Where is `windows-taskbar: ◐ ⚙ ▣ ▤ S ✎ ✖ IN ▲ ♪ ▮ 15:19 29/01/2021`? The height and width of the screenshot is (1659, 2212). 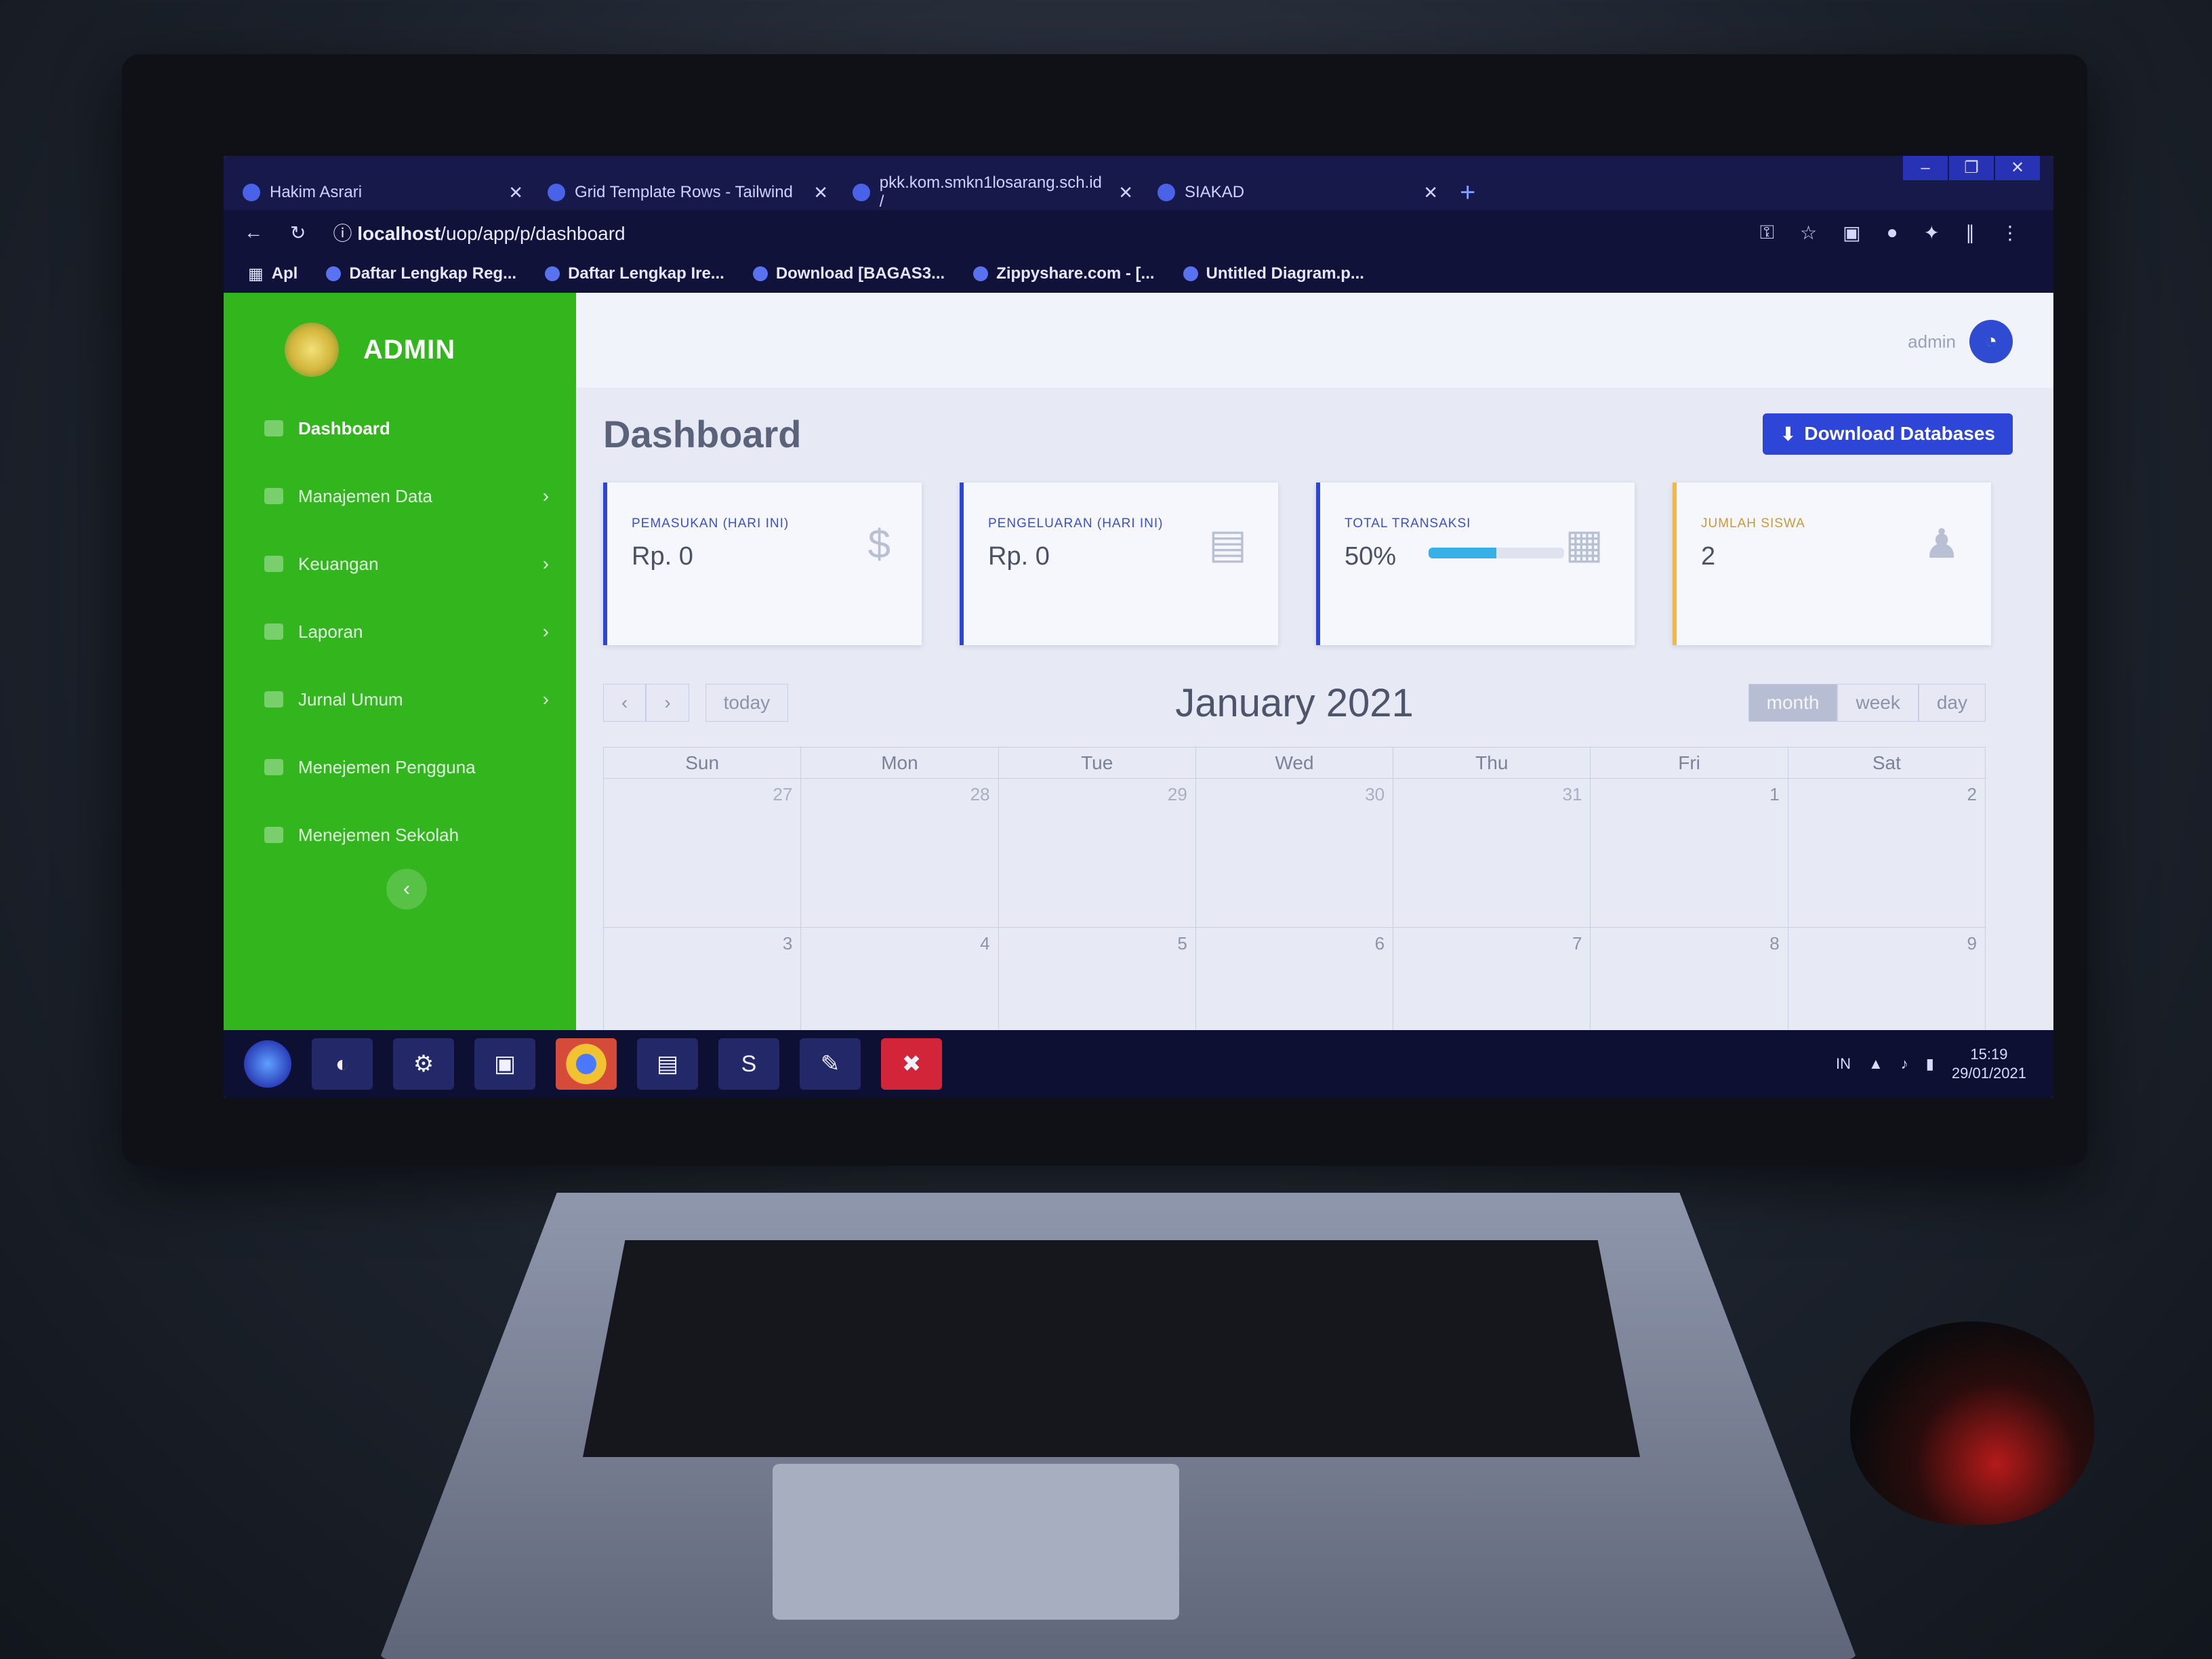 windows-taskbar: ◐ ⚙ ▣ ▤ S ✎ ✖ IN ▲ ♪ ▮ 15:19 29/01/2021 is located at coordinates (1138, 1064).